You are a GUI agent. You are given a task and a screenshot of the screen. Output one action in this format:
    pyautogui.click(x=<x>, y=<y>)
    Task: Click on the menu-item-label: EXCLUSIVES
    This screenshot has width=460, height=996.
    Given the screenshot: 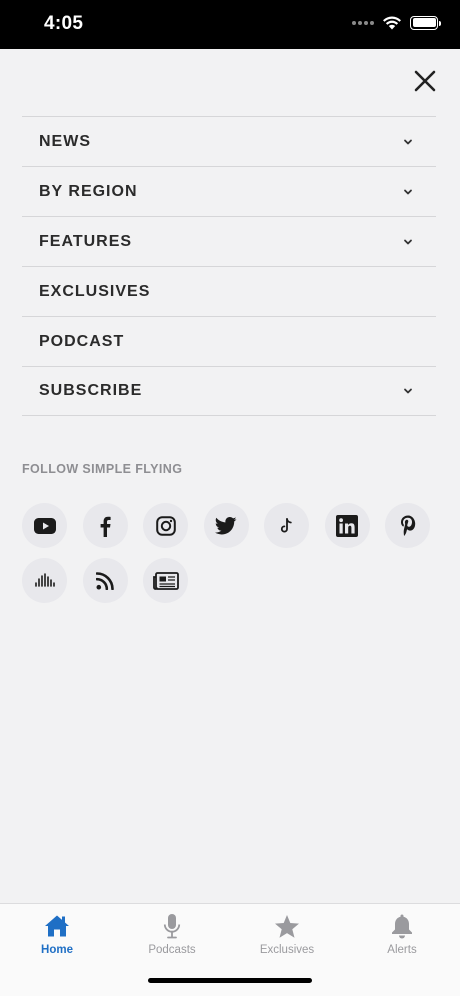 What is the action you would take?
    pyautogui.click(x=95, y=291)
    